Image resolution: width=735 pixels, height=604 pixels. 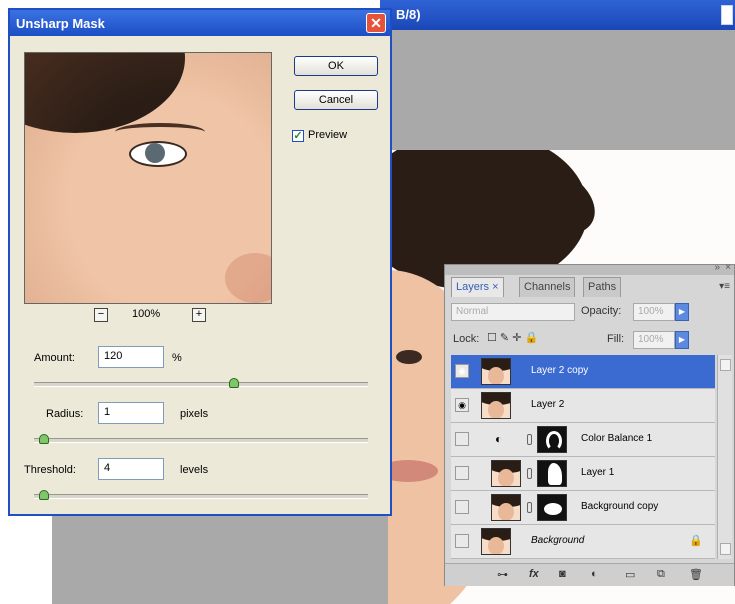 I want to click on radius-field: 1, so click(x=131, y=413).